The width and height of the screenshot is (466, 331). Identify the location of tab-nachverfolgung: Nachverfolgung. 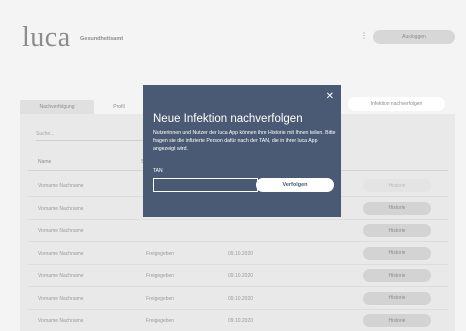
(57, 107).